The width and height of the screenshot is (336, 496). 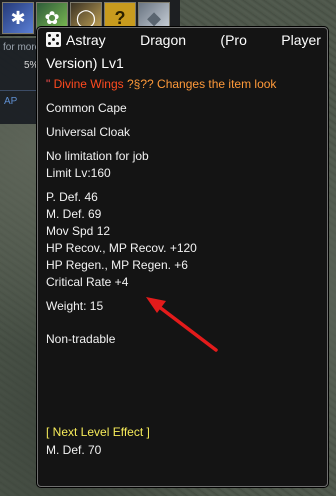 I want to click on annotation-arrow-icon, so click(x=182, y=324).